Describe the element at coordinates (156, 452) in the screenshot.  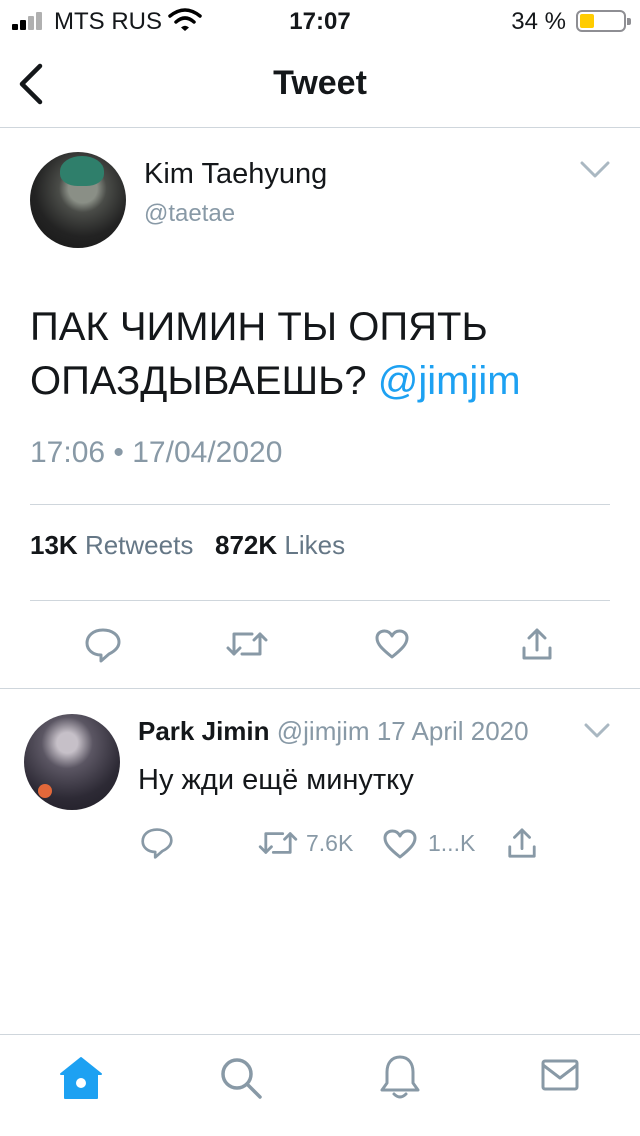
I see `tweet-timestamp: 17:06 • 17/04/2020` at that location.